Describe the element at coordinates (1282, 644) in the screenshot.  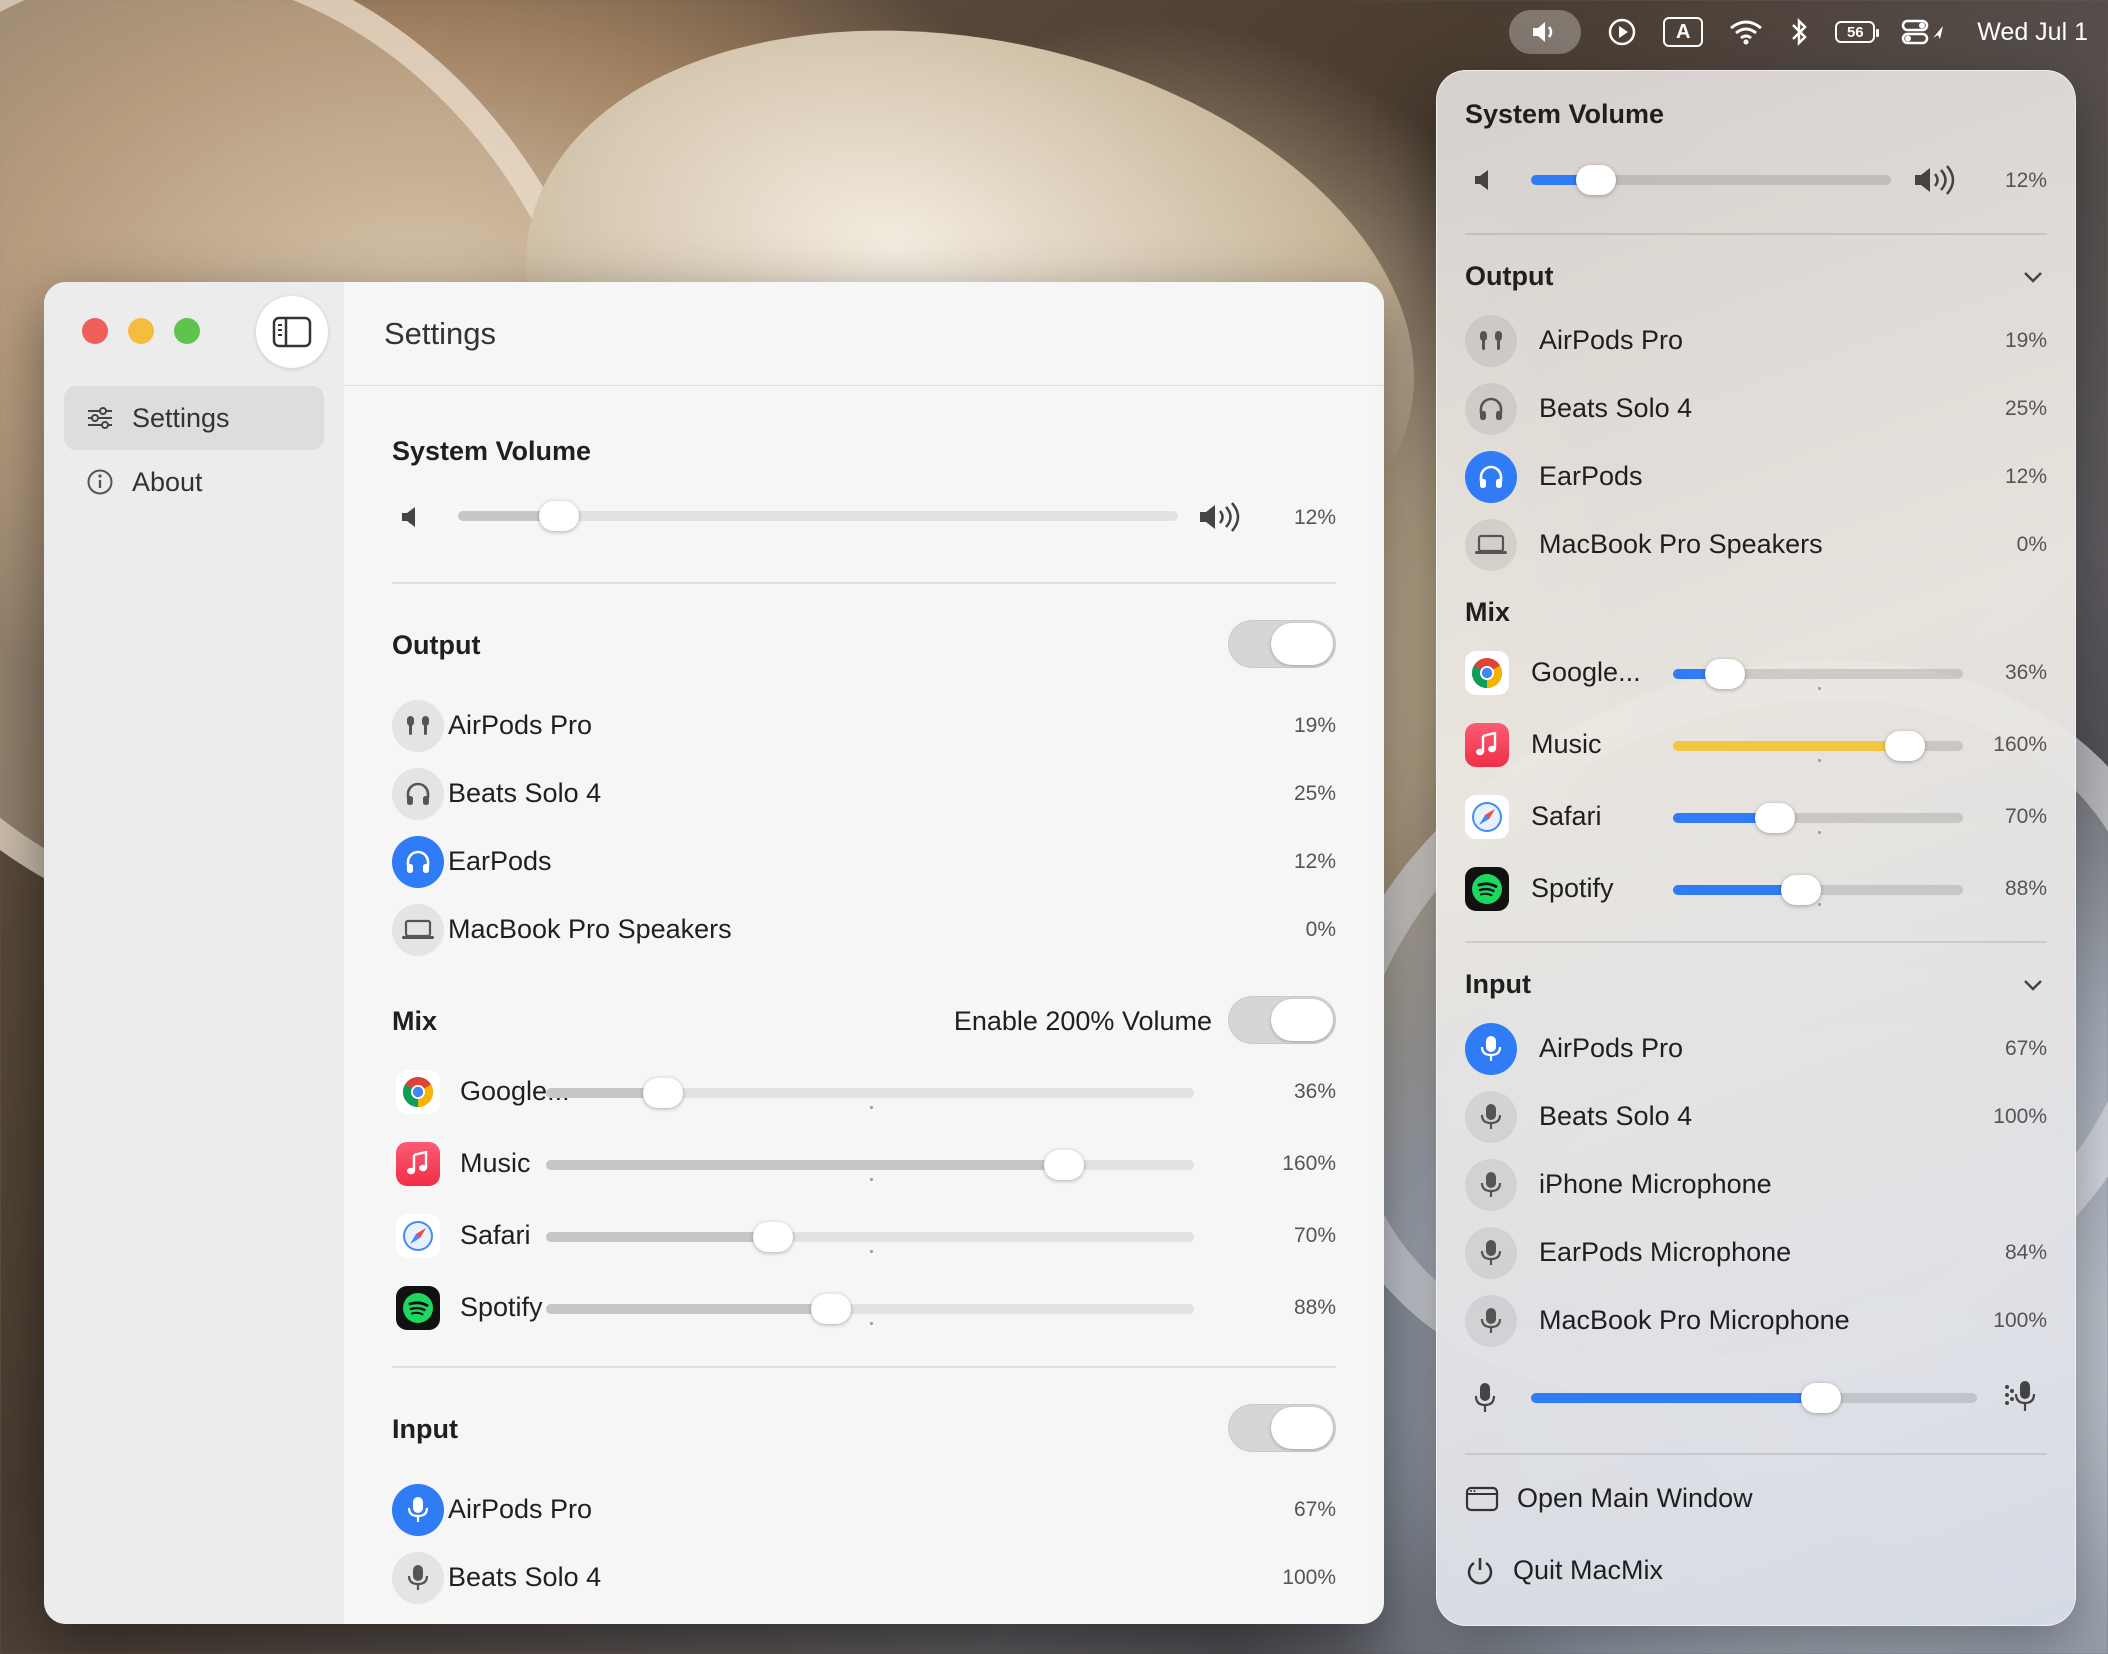
I see `output-toggle` at that location.